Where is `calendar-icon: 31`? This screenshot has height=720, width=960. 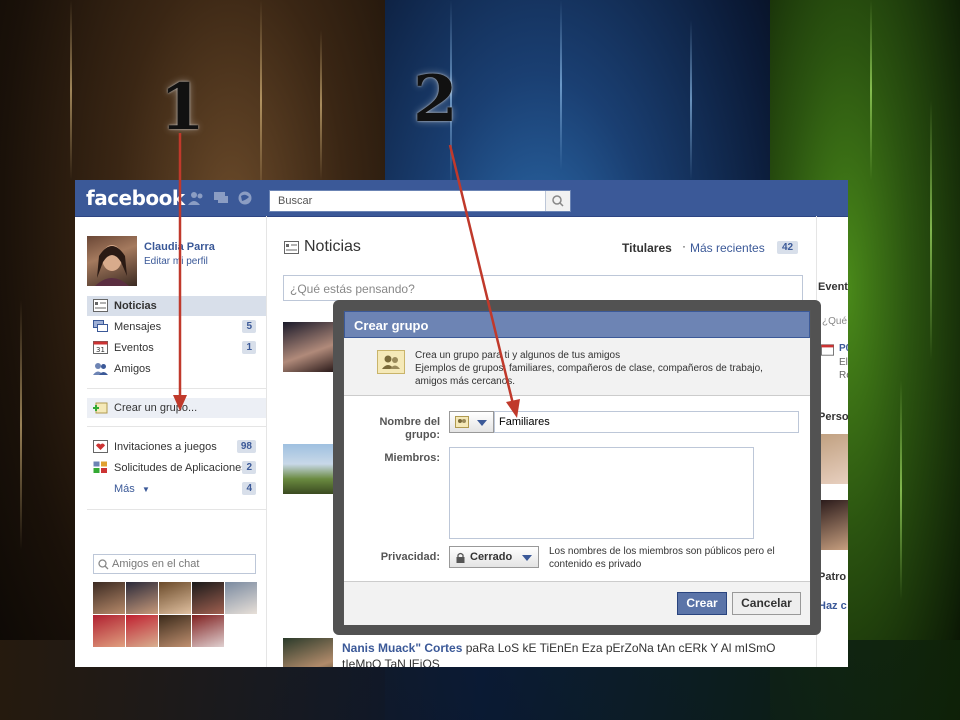
calendar-icon: 31 is located at coordinates (100, 347).